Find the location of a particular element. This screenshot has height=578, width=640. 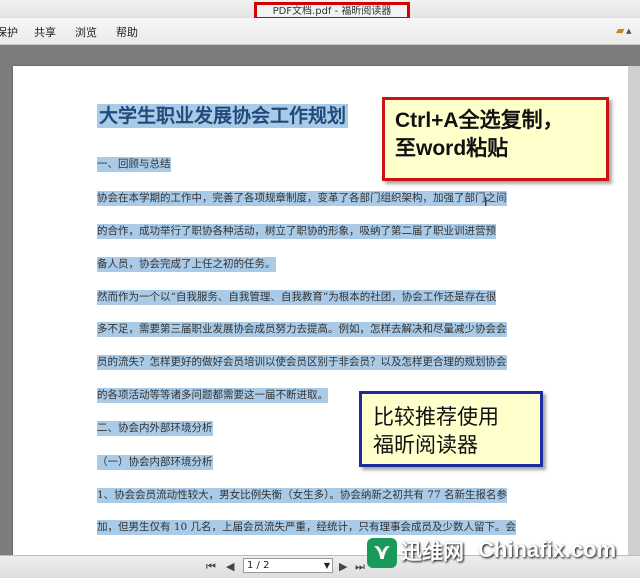

doc-line-10: （一）协会内部环境分析 is located at coordinates (155, 462).